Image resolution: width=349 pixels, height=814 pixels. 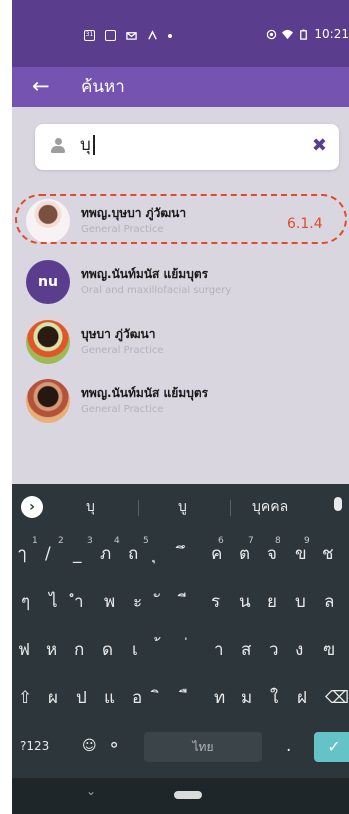 I want to click on key: ใ, so click(x=274, y=698).